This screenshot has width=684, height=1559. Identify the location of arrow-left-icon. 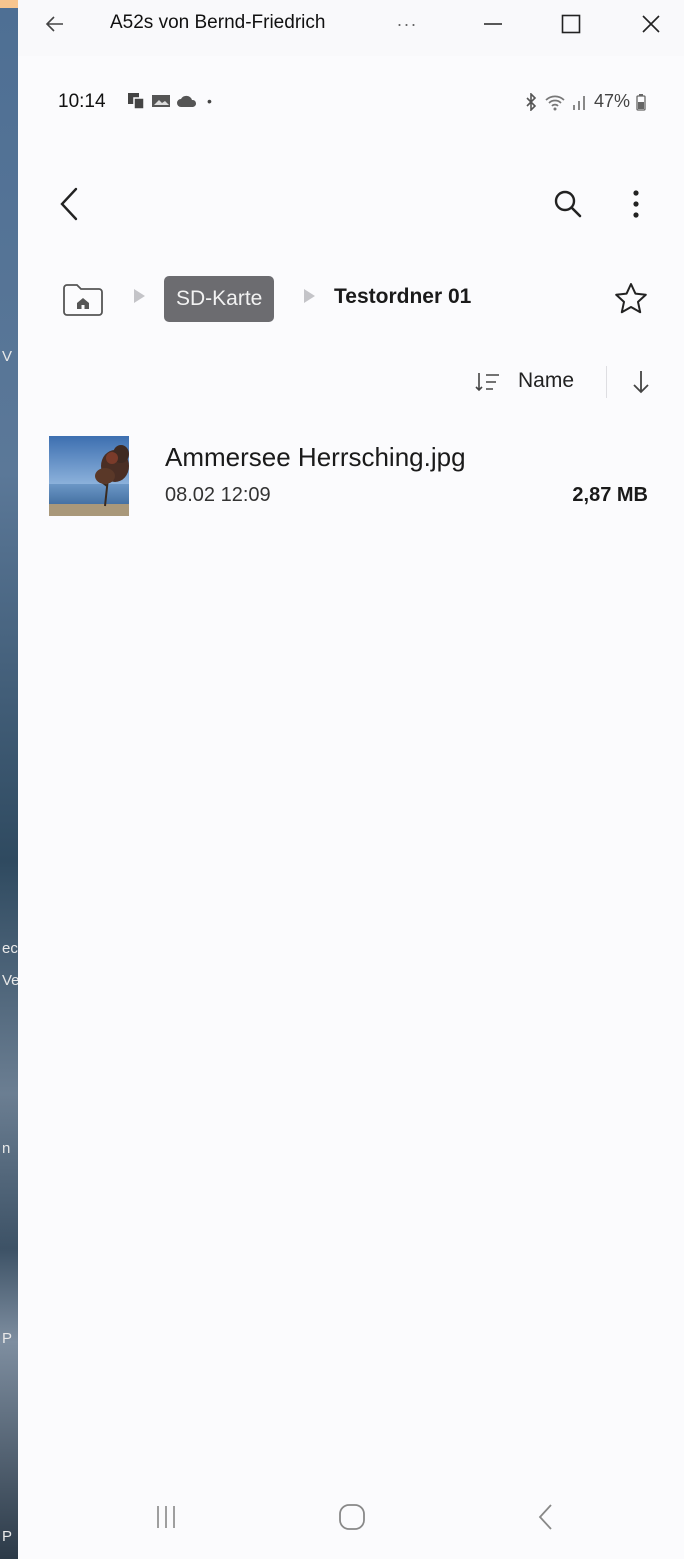
(54, 24).